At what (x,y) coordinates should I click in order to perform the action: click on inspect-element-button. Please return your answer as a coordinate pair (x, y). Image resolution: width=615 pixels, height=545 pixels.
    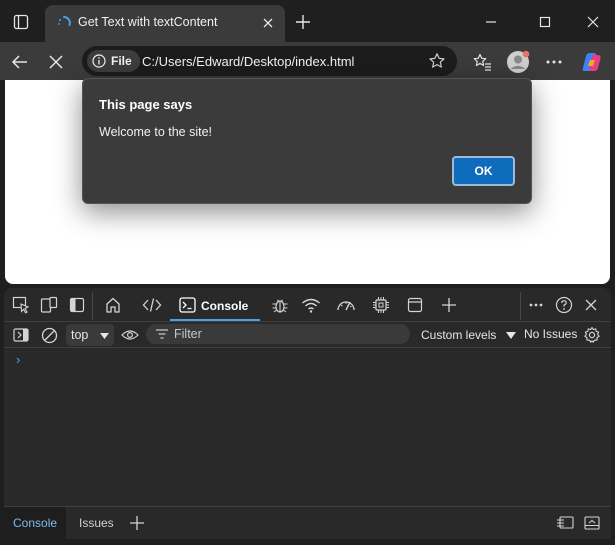
    Looking at the image, I should click on (21, 305).